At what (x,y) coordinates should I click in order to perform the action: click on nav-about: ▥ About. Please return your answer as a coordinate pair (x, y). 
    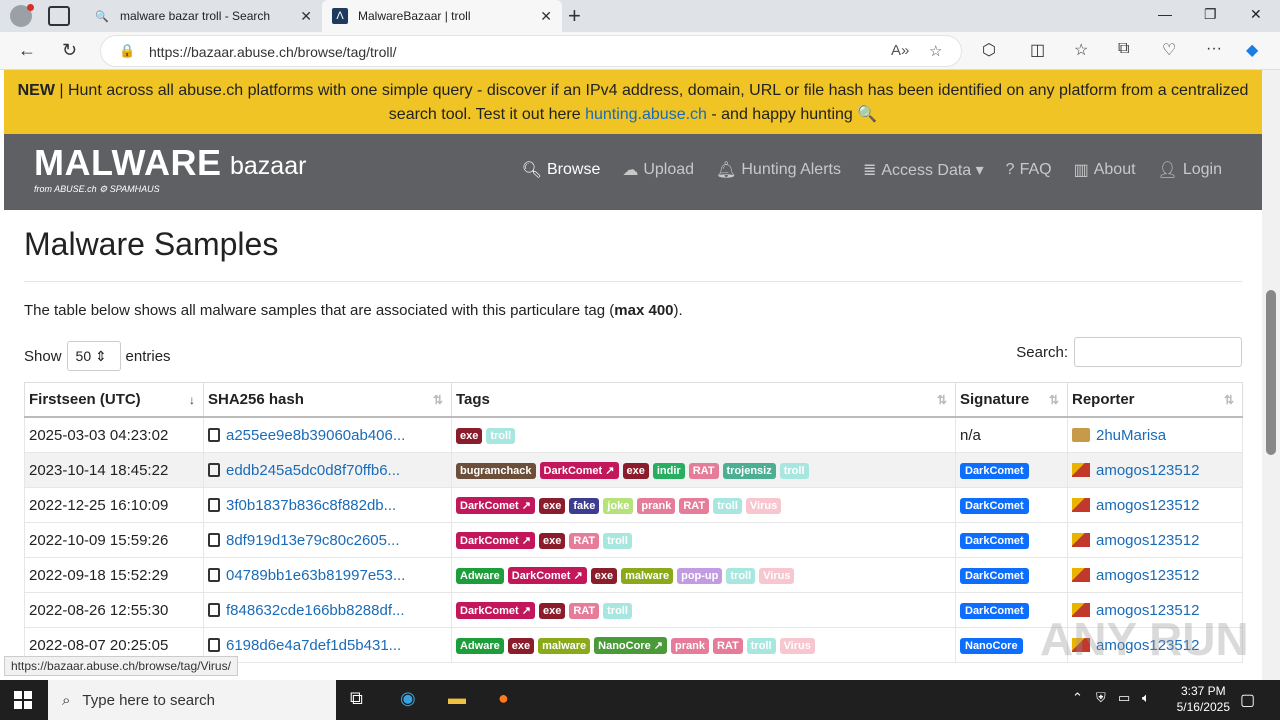
    Looking at the image, I should click on (1105, 170).